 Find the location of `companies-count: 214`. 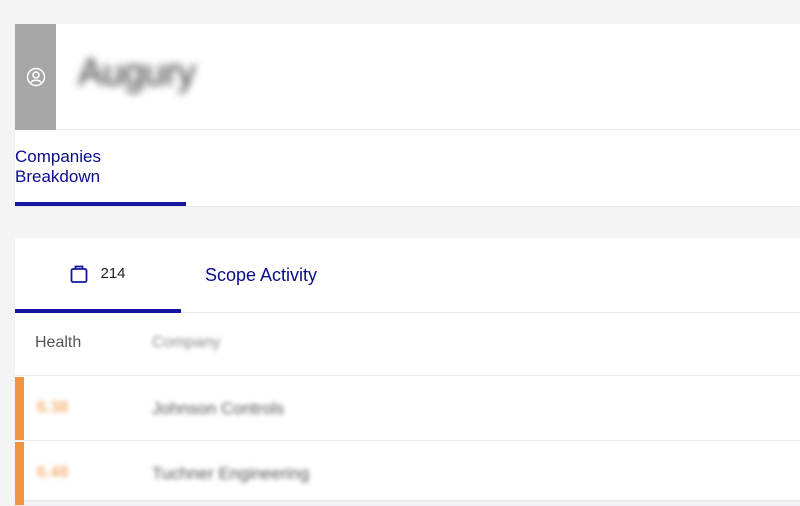

companies-count: 214 is located at coordinates (113, 273).